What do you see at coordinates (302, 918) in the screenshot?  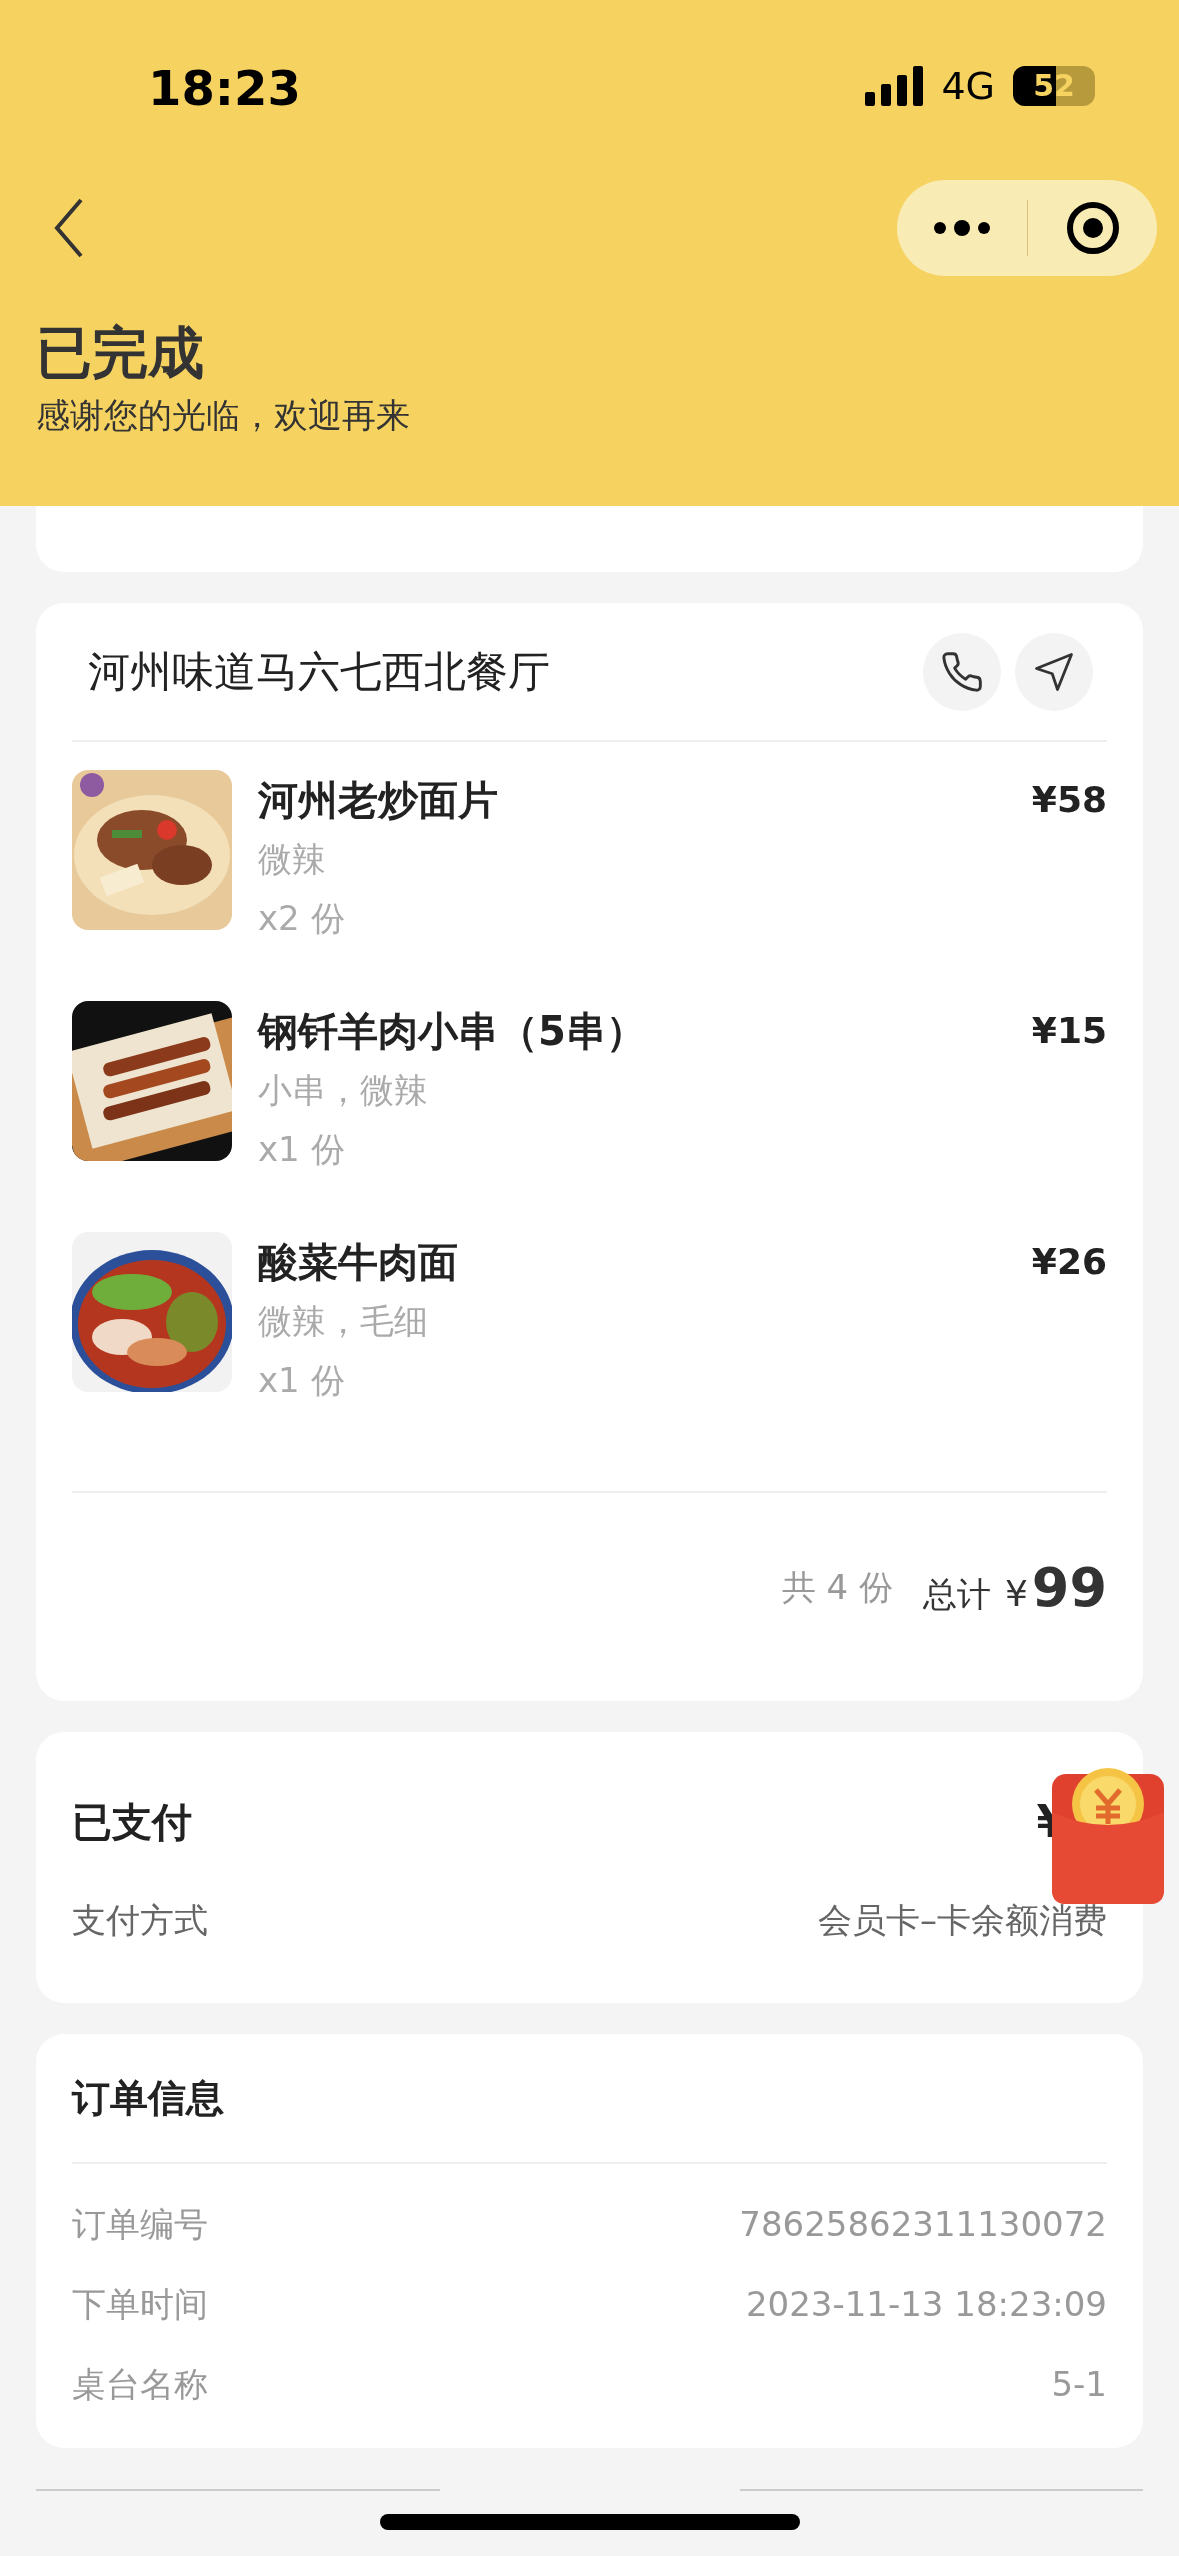 I see `dish-quantity: x2 份` at bounding box center [302, 918].